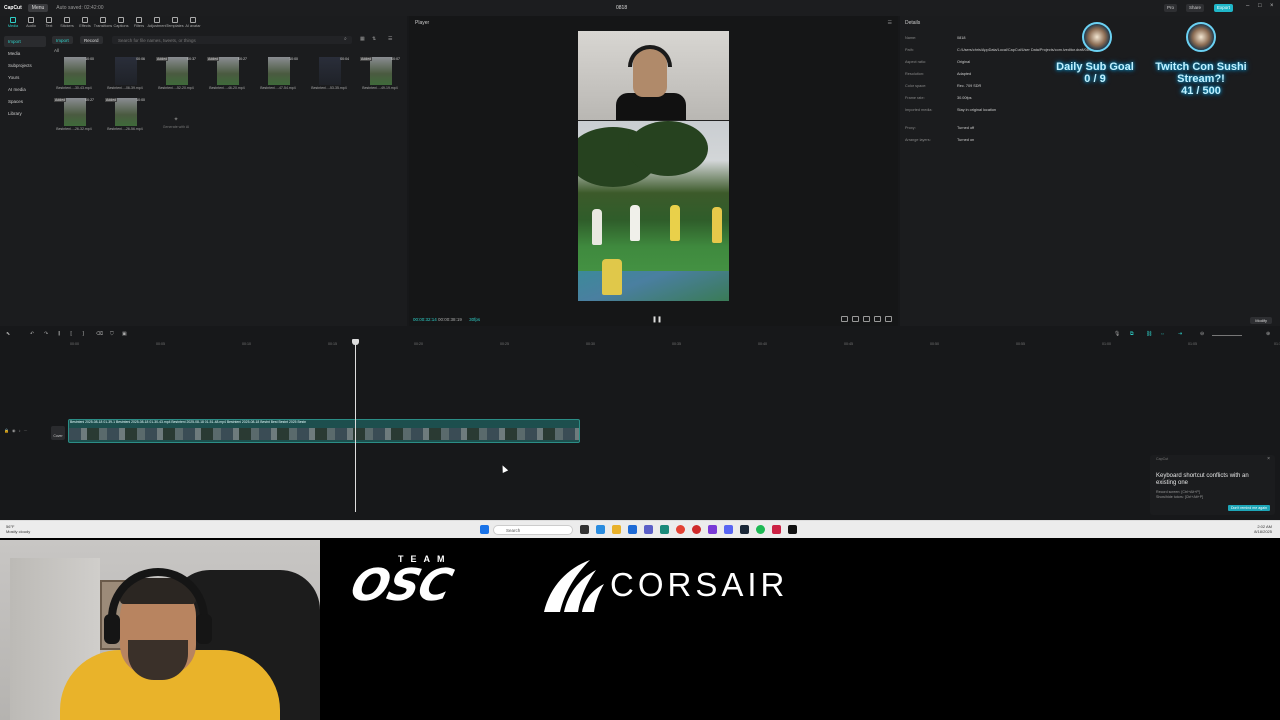 Image resolution: width=1280 pixels, height=720 pixels. I want to click on steam-icon, so click(744, 529).